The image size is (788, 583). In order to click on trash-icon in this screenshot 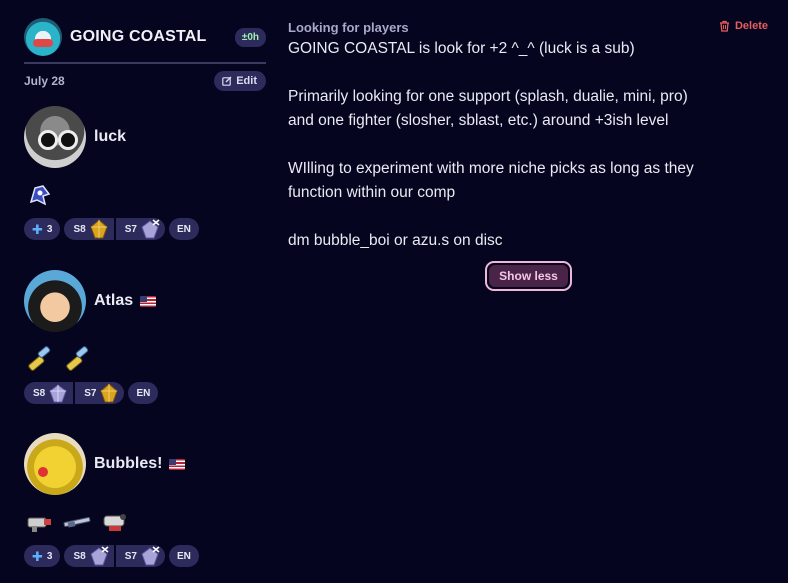, I will do `click(724, 26)`.